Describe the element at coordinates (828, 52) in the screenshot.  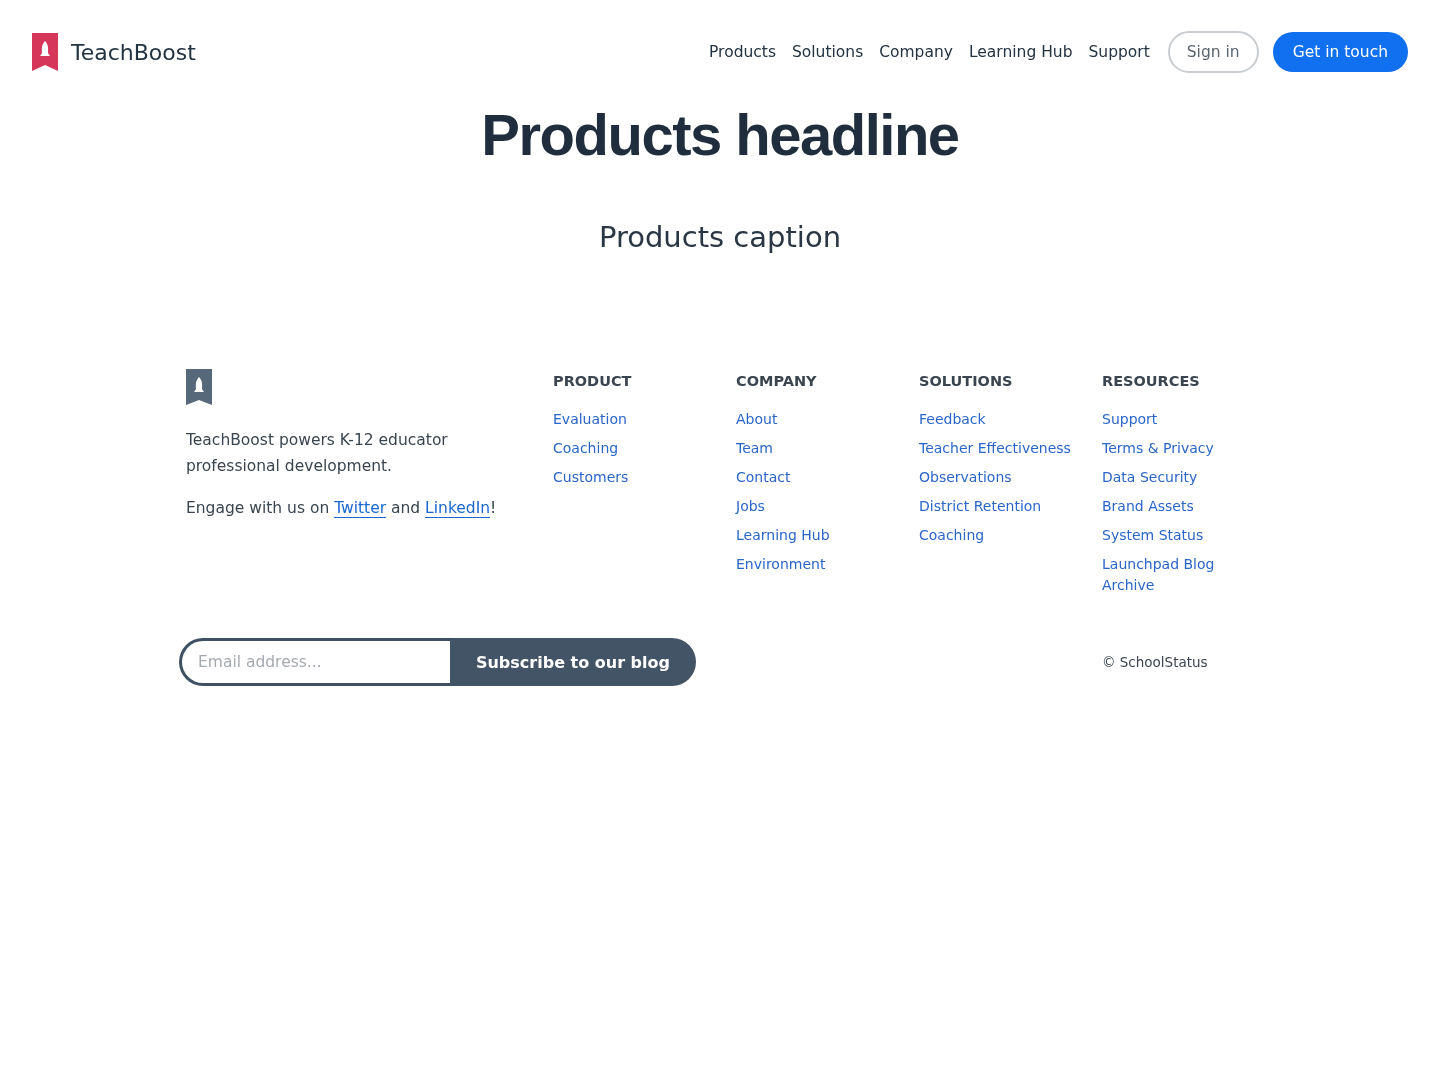
I see `nav-link: Solutions` at that location.